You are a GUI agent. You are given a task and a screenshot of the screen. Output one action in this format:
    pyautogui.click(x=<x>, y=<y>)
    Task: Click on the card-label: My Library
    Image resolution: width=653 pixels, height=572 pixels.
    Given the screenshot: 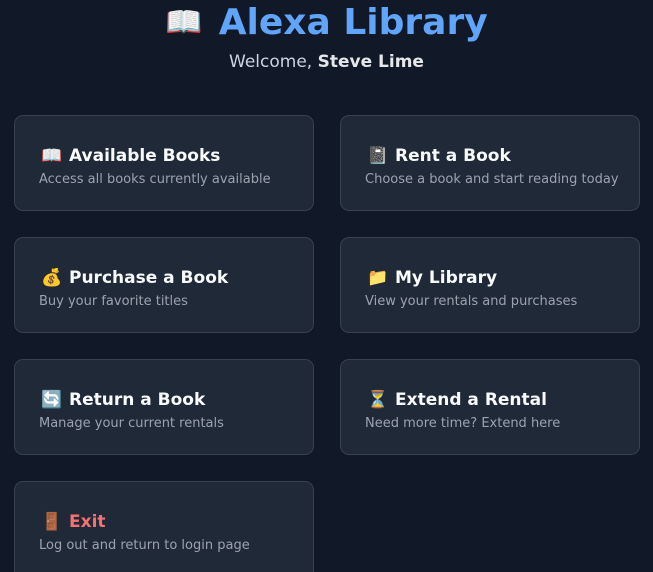 What is the action you would take?
    pyautogui.click(x=446, y=278)
    